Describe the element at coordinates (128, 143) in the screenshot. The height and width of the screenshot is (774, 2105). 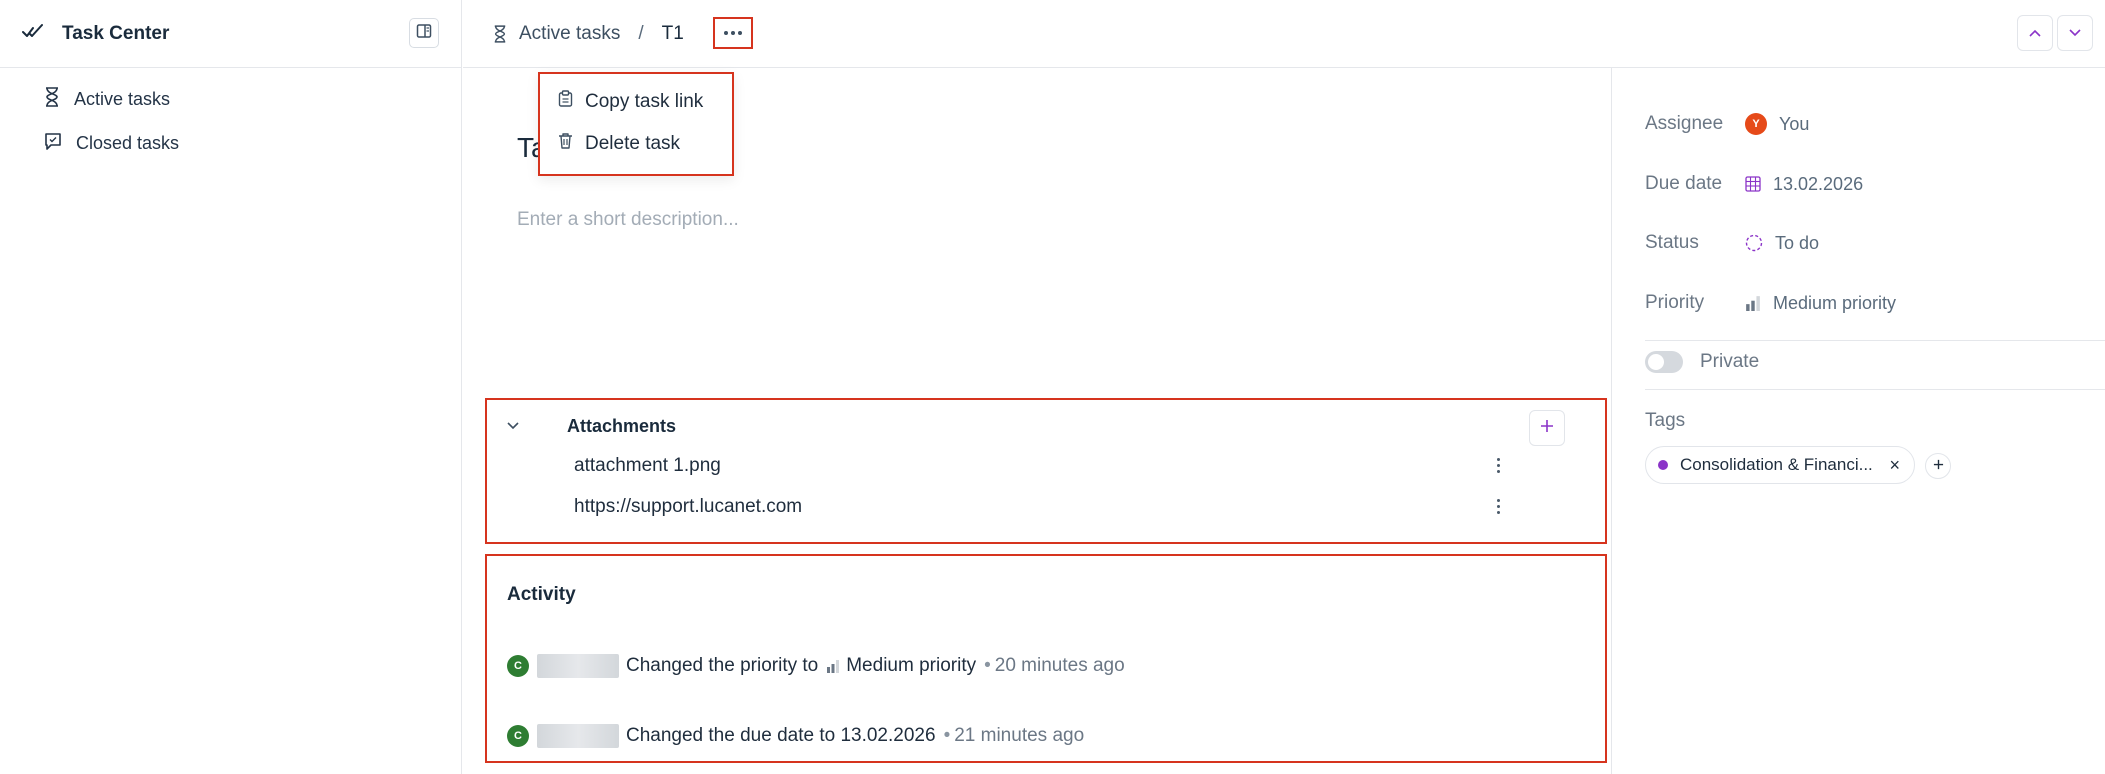
I see `sidebar-item-label: Closed tasks` at that location.